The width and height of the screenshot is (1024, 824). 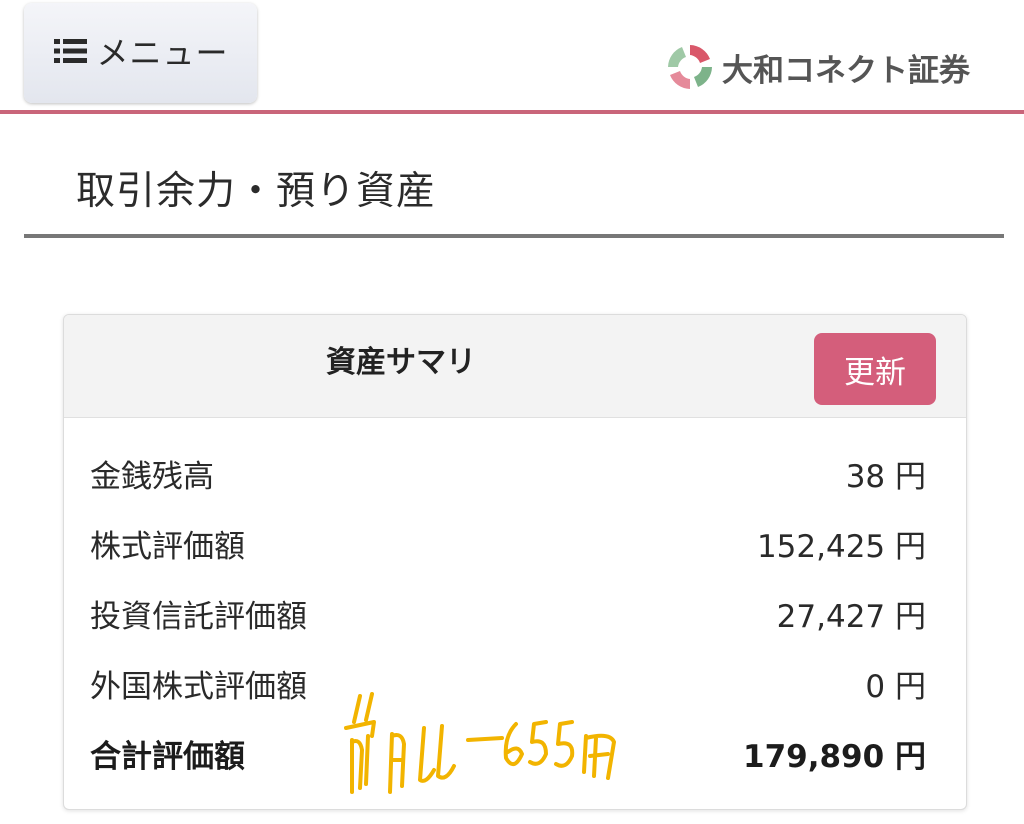 What do you see at coordinates (480, 743) in the screenshot?
I see `handwritten-annotation` at bounding box center [480, 743].